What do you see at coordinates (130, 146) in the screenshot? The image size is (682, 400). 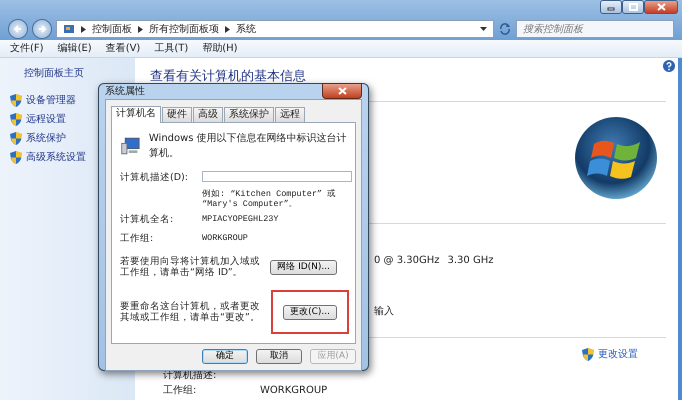 I see `computer-icon` at bounding box center [130, 146].